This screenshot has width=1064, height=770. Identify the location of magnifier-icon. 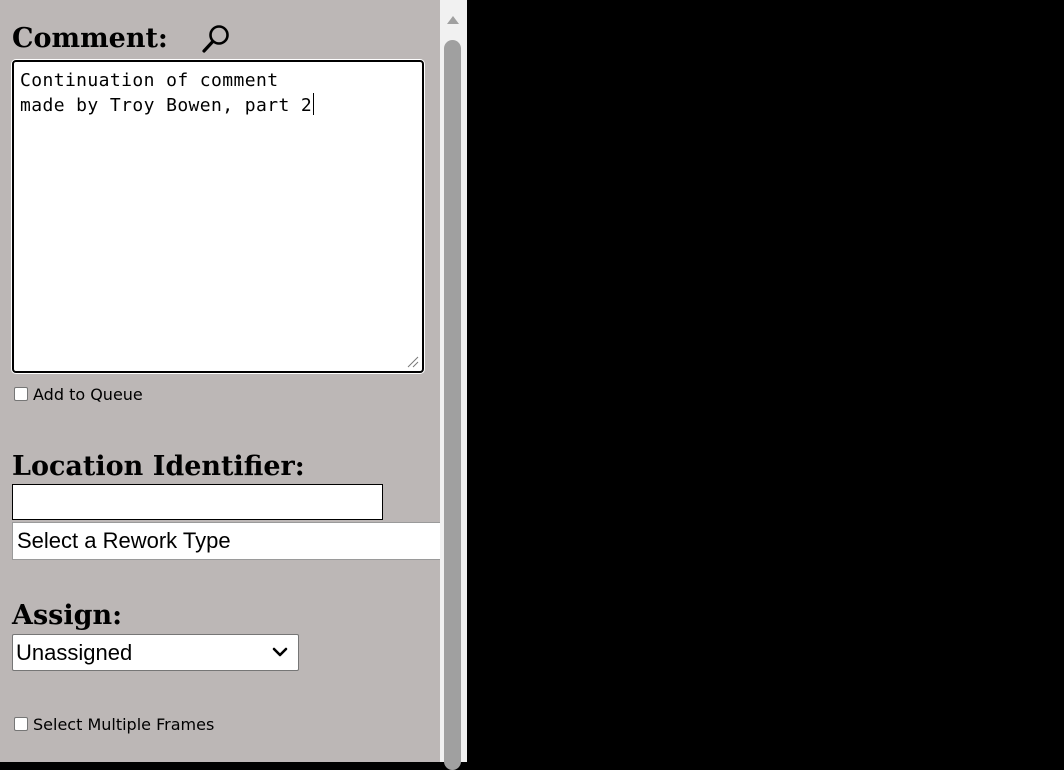
(216, 39).